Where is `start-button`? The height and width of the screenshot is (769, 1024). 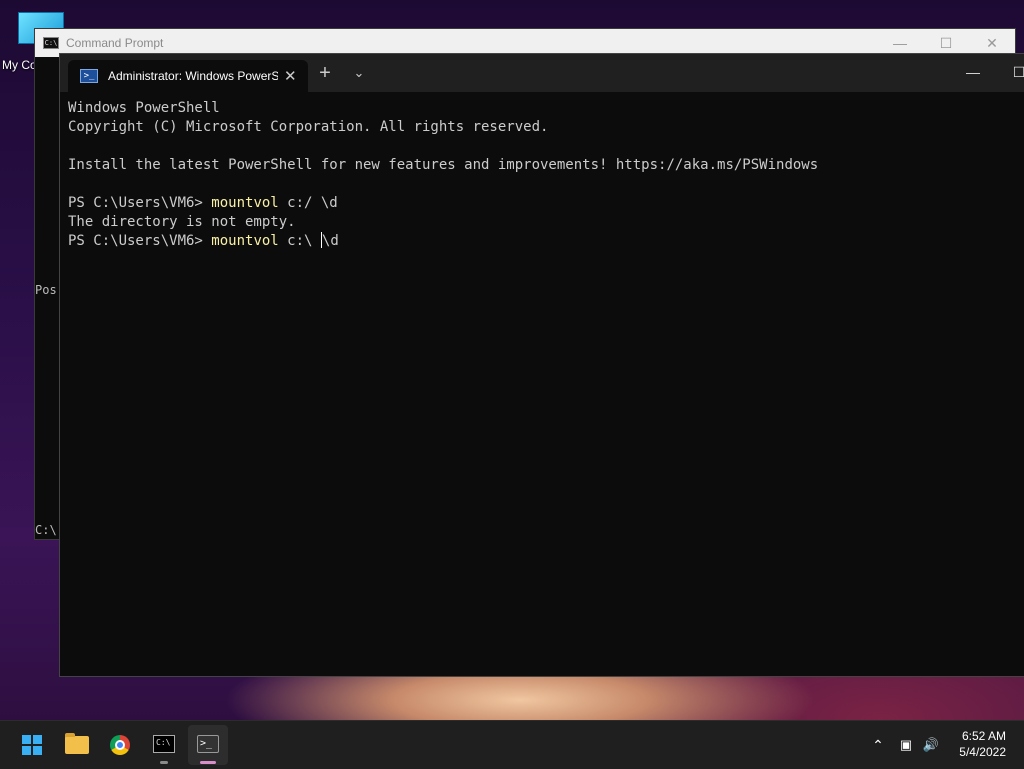 start-button is located at coordinates (32, 745).